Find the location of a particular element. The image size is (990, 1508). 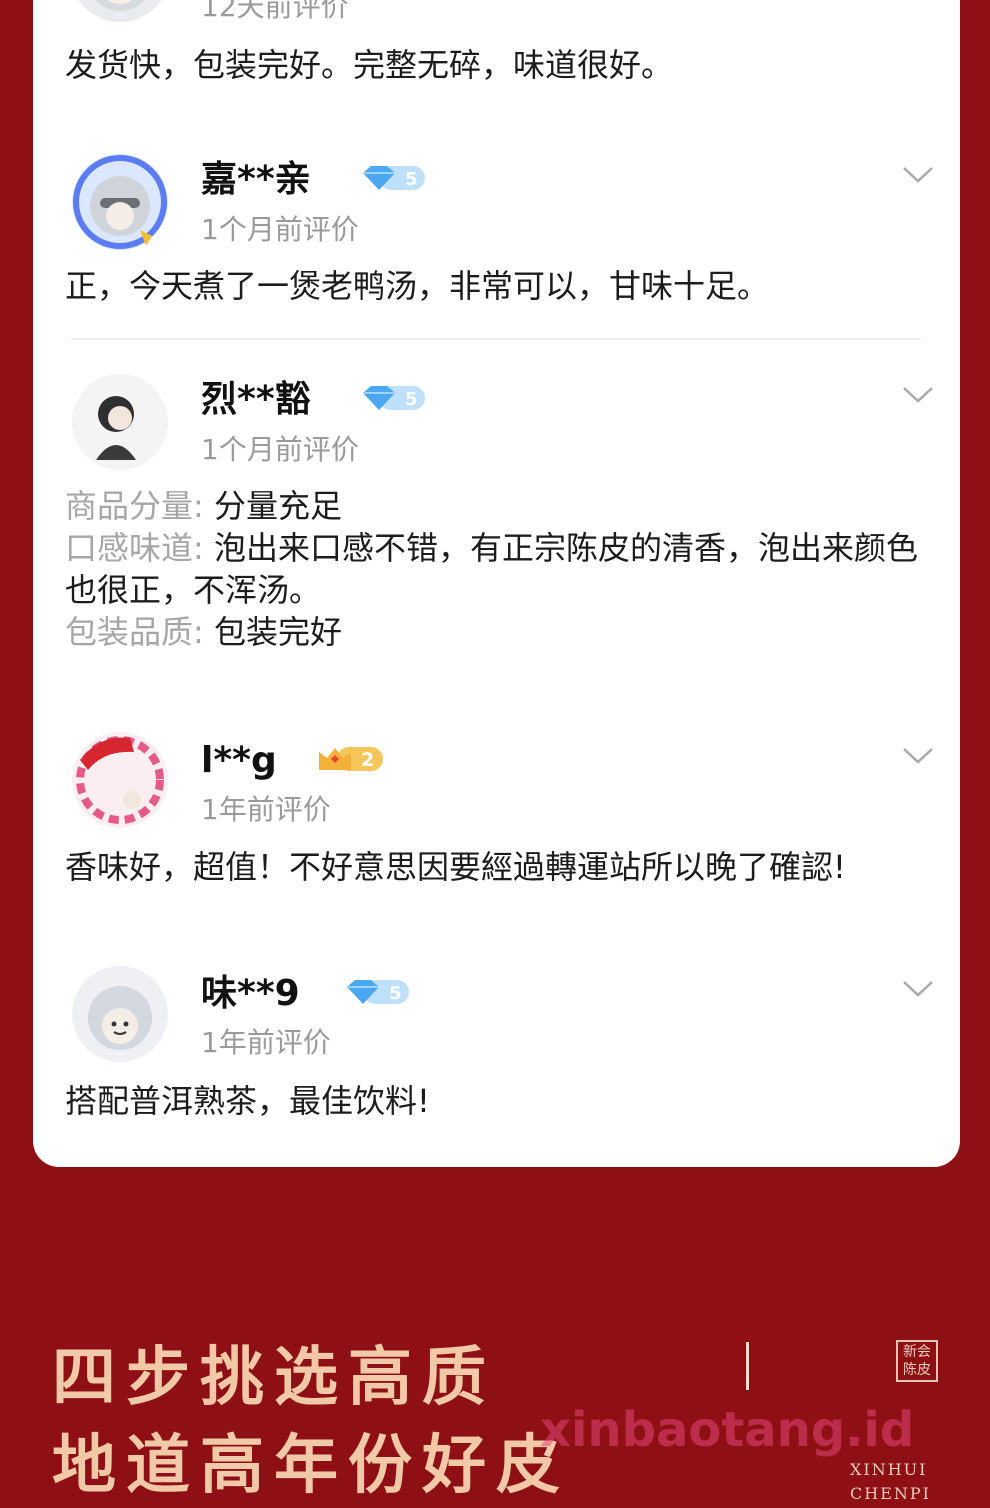

seal-char: 皮 is located at coordinates (924, 1370).